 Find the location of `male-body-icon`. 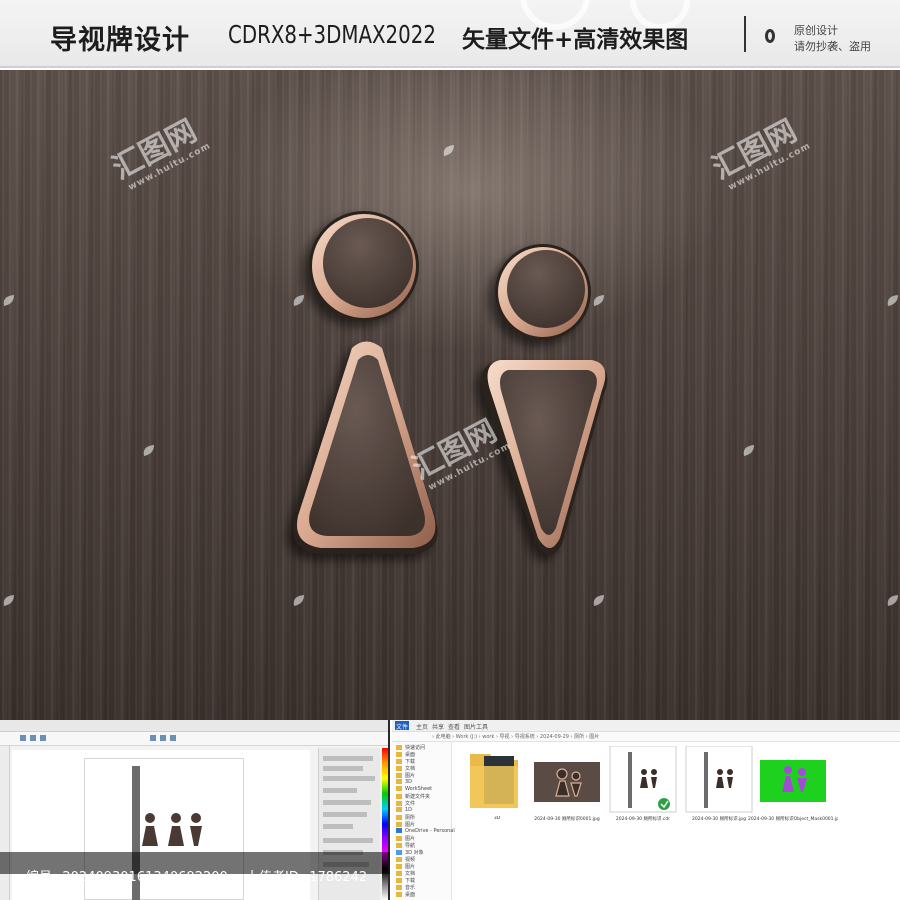

male-body-icon is located at coordinates (365, 447).